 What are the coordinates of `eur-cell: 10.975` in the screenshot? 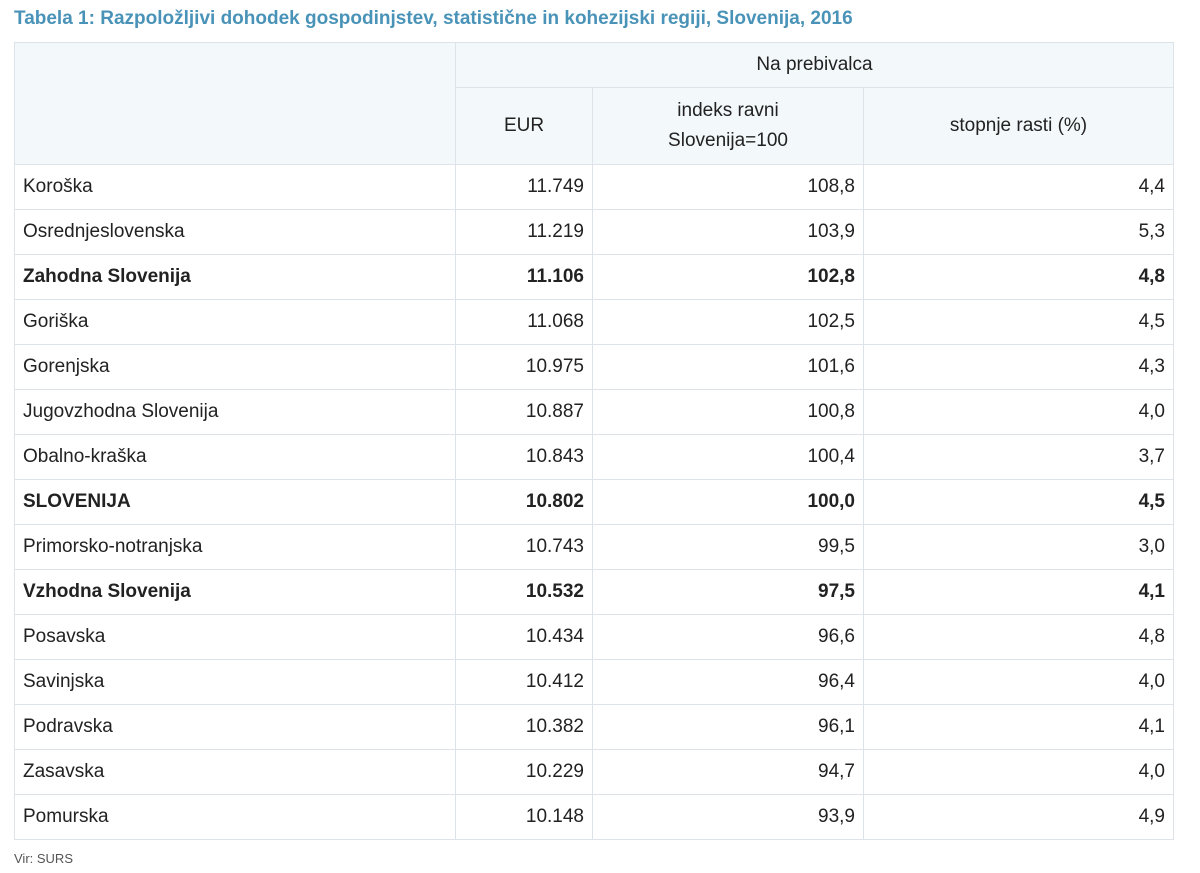 It's located at (524, 367).